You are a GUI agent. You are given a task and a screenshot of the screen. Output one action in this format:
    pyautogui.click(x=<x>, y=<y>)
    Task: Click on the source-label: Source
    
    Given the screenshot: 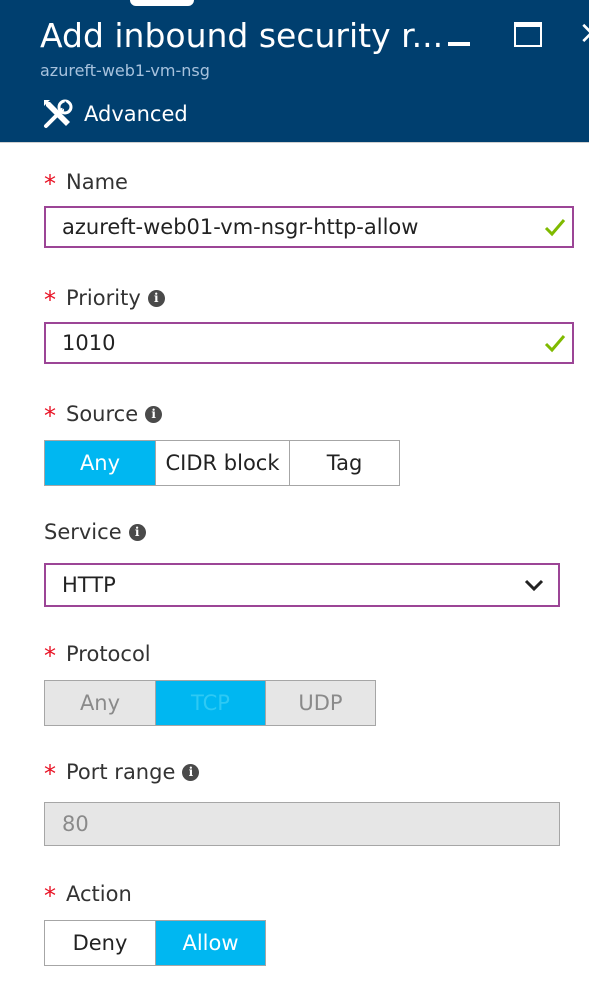 What is the action you would take?
    pyautogui.click(x=102, y=414)
    